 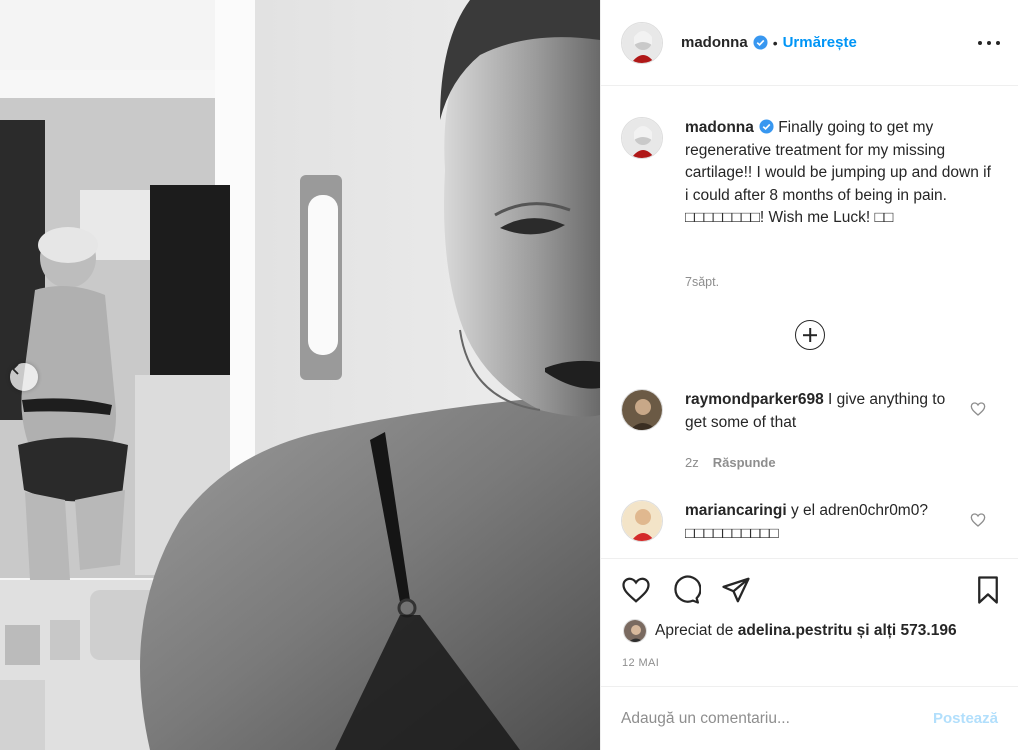 I want to click on heart-icon, so click(x=636, y=590).